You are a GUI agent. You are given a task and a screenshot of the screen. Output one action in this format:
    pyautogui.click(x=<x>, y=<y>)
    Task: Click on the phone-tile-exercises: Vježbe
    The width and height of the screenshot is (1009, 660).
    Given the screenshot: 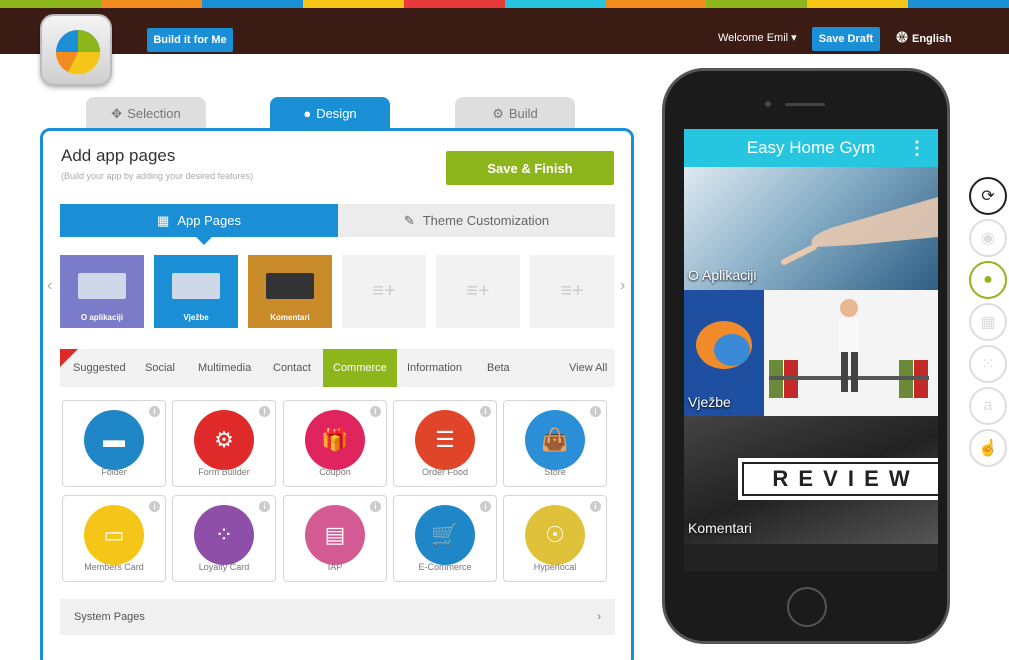 What is the action you would take?
    pyautogui.click(x=811, y=353)
    